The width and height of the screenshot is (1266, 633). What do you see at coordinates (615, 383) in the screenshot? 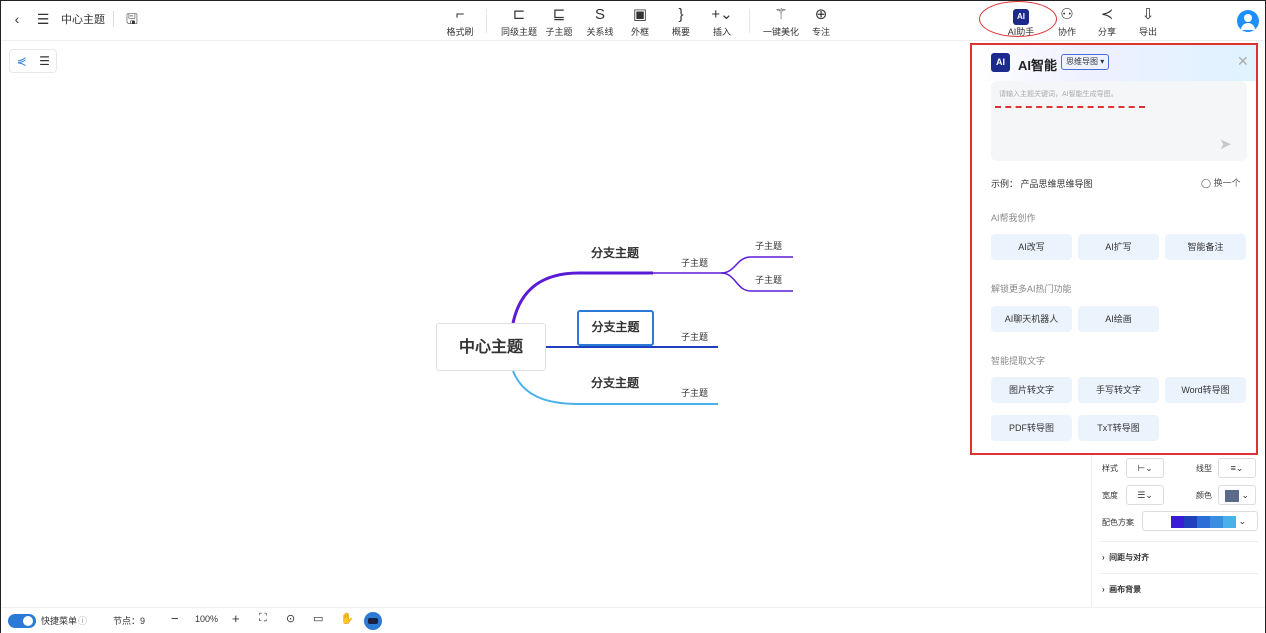
I see `branch-topic-3: 分支主题` at bounding box center [615, 383].